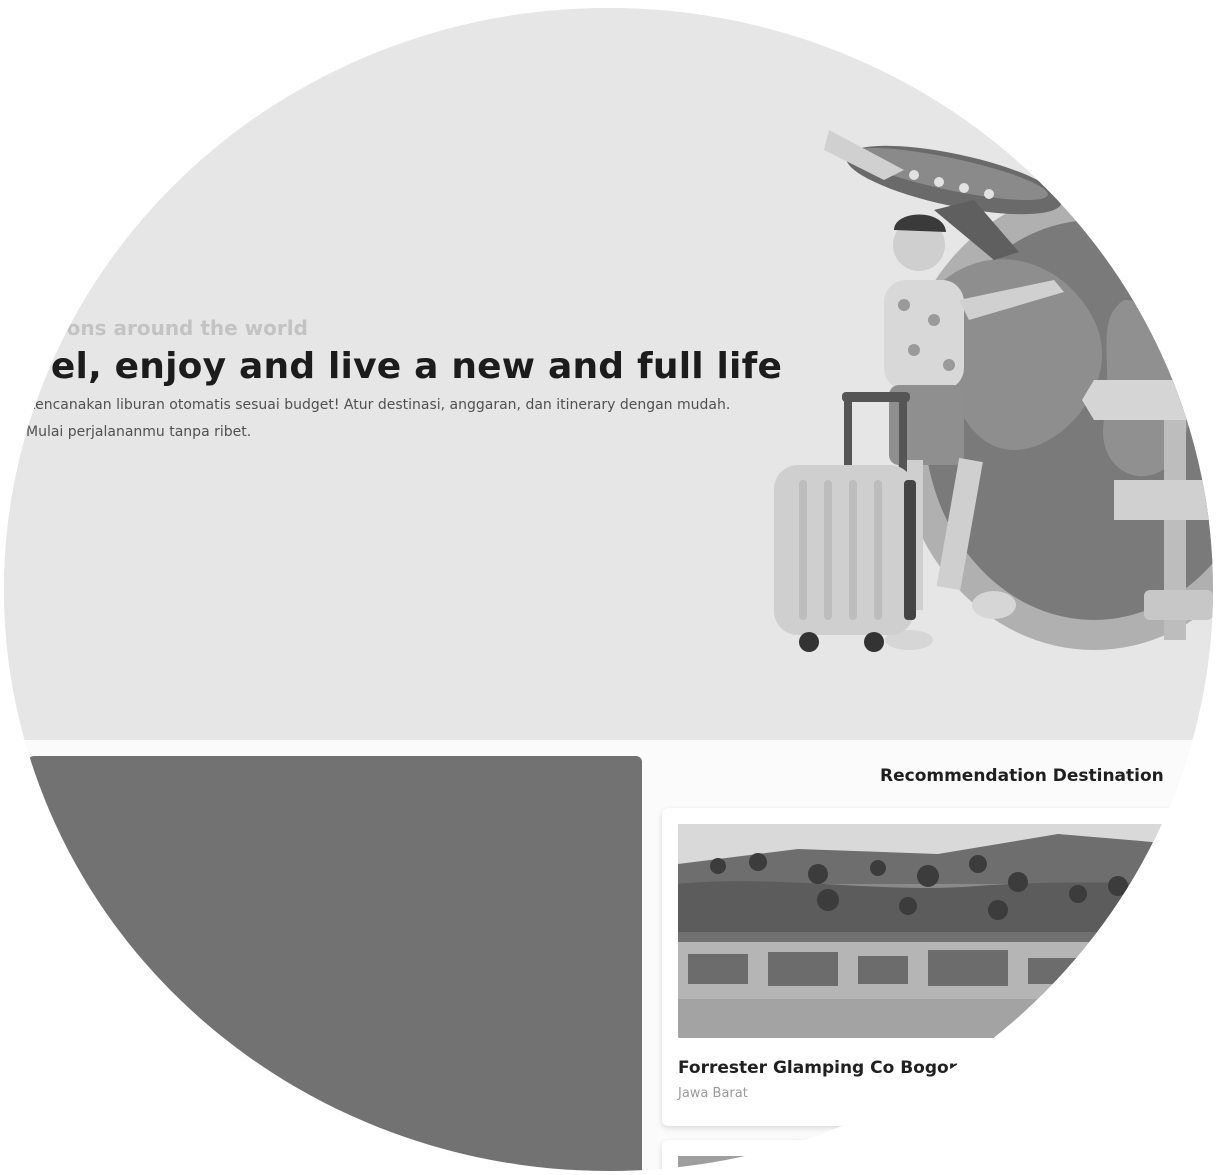 This screenshot has height=1175, width=1217. I want to click on destination-name: Forrester Glamping Co Bogor, so click(818, 1068).